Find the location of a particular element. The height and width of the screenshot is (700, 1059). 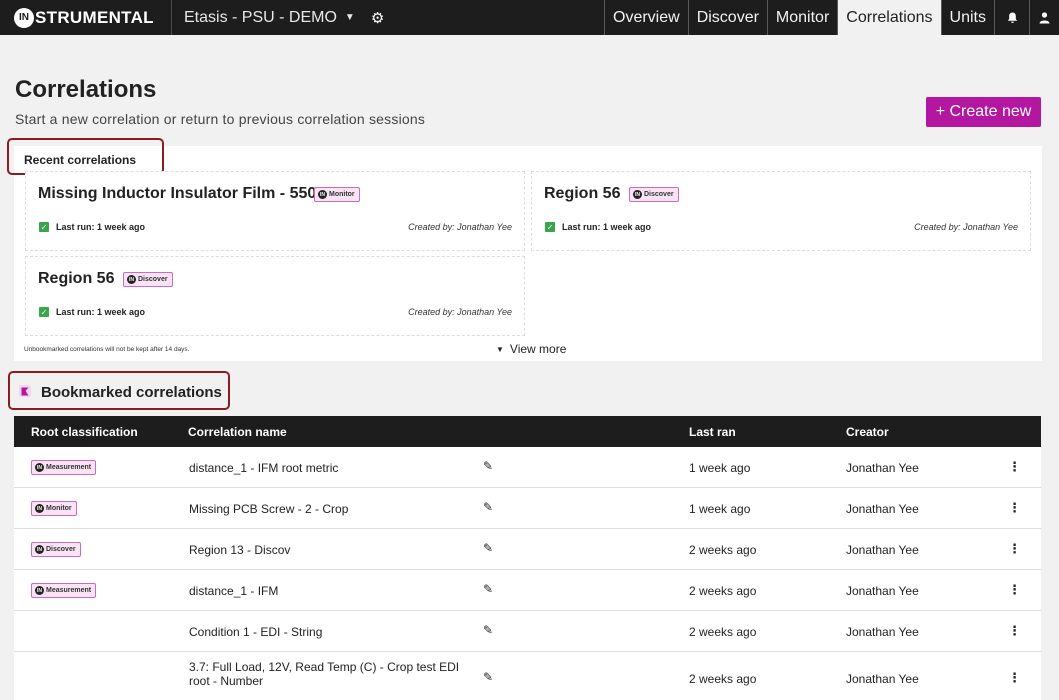

recent-correlations-title: Recent correlations is located at coordinates (80, 160).